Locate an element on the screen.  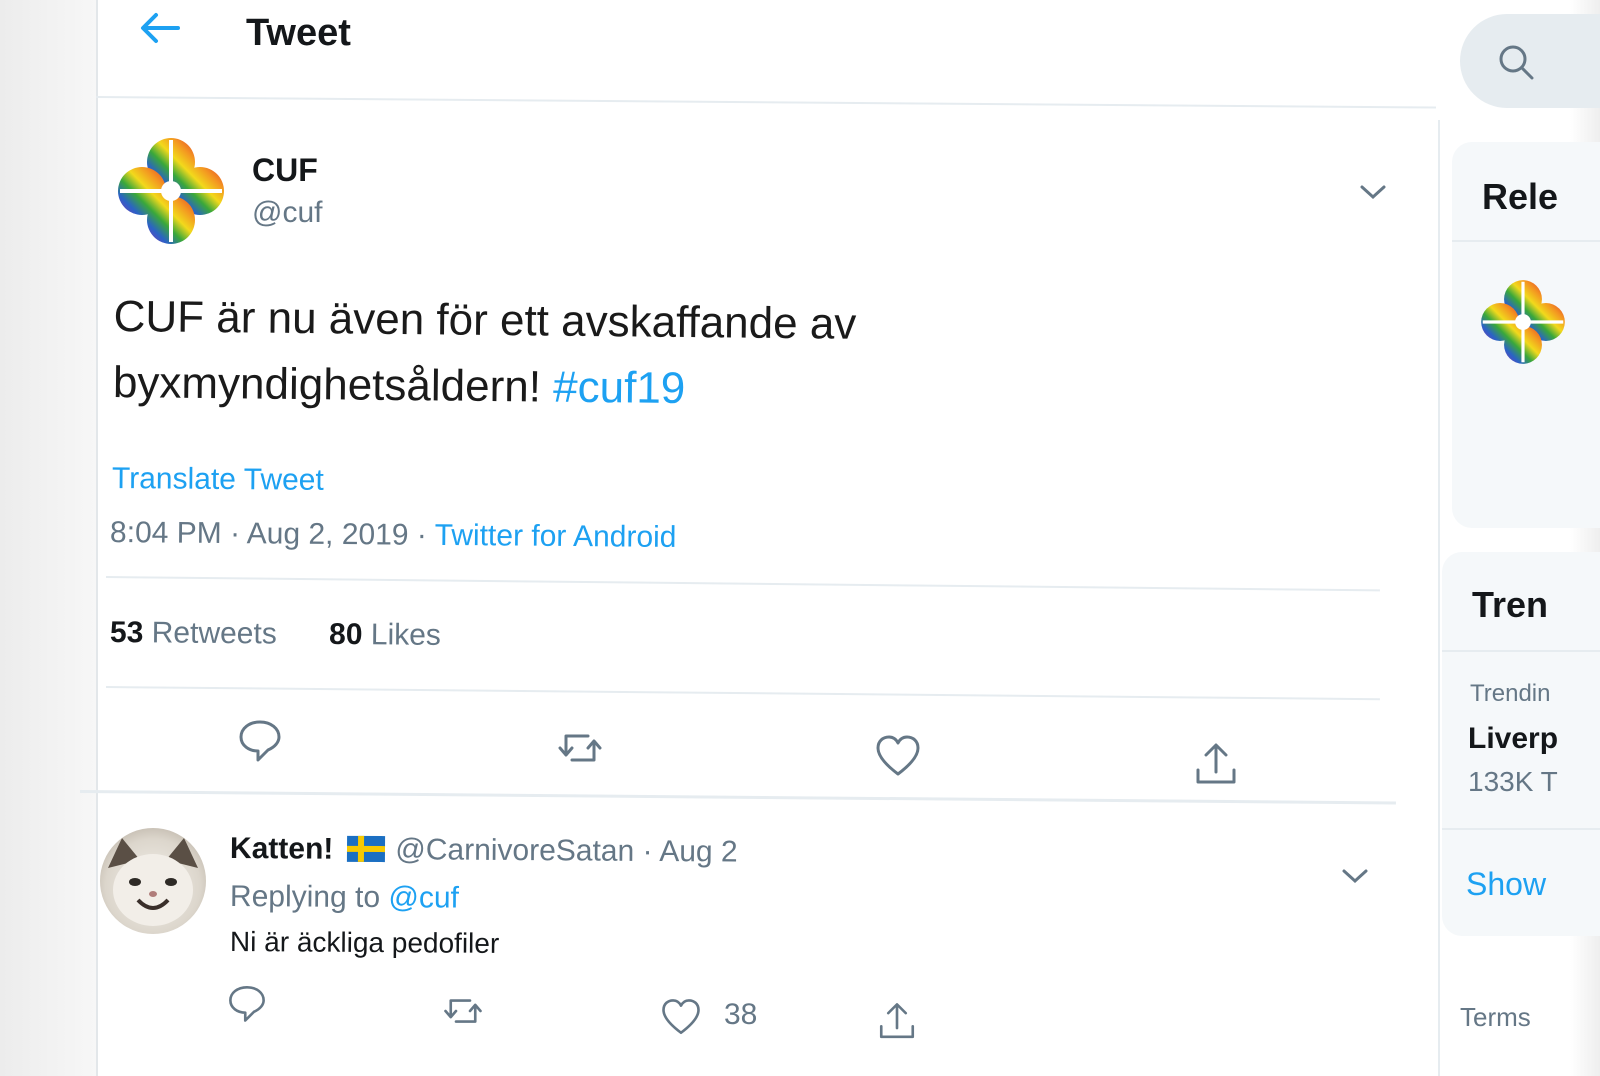
reply-author-handle: @CarnivoreSatan is located at coordinates (514, 850).